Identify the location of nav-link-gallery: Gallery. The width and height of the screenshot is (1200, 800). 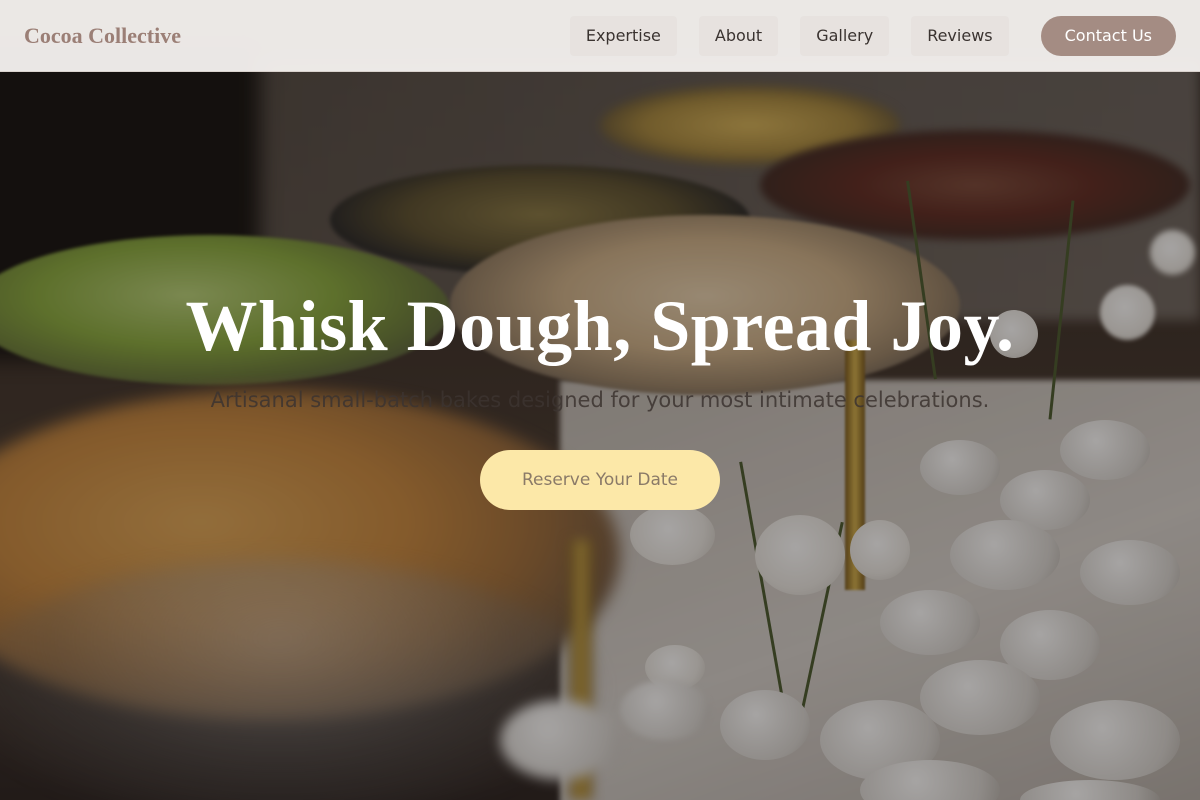
(845, 35).